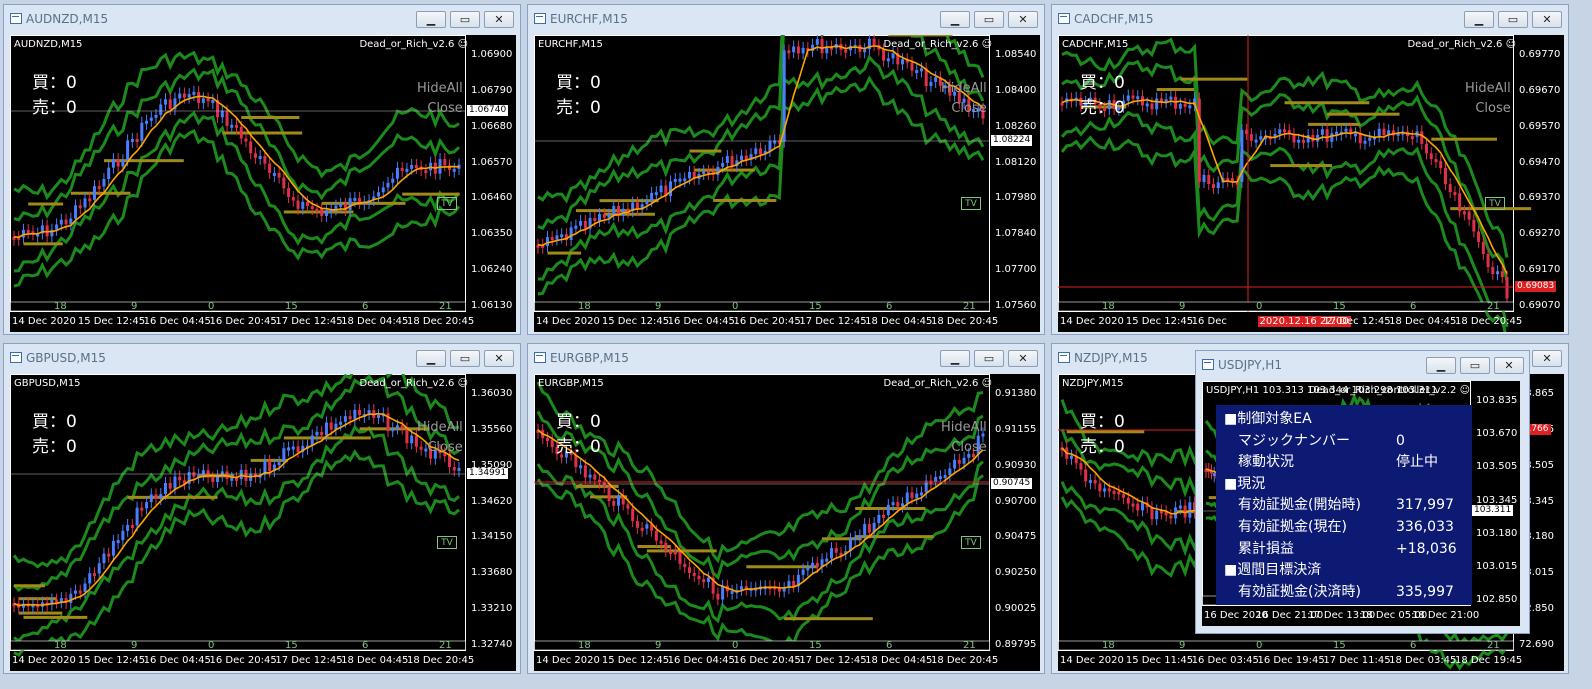 Image resolution: width=1592 pixels, height=689 pixels. I want to click on window-titlebar: EURGBP,M15 ▁ ▭ ✕, so click(786, 358).